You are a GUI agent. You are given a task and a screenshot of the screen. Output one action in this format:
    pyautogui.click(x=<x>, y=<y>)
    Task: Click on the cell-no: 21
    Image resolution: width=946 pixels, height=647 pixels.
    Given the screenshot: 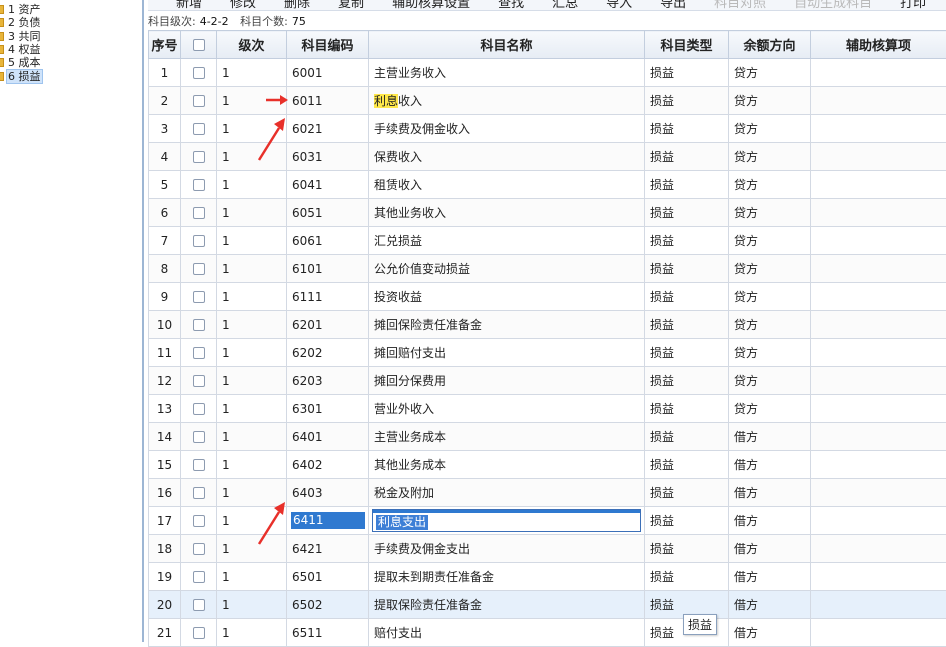 What is the action you would take?
    pyautogui.click(x=165, y=633)
    